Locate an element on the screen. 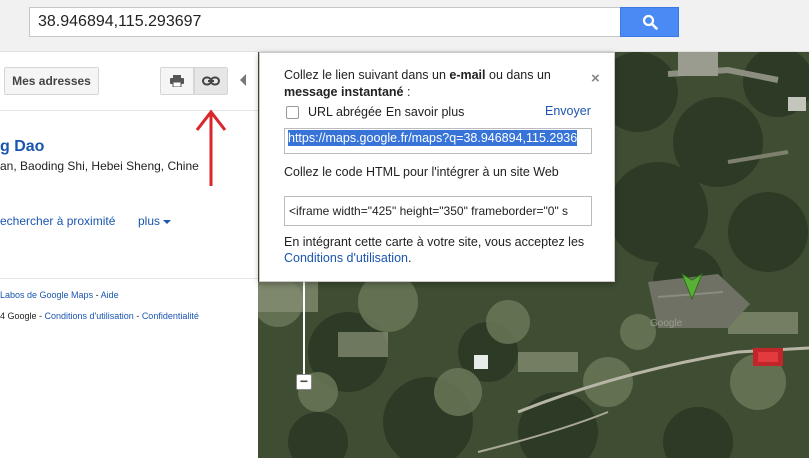 The image size is (809, 458). terms-link: Conditions d'utilisation is located at coordinates (89, 316).